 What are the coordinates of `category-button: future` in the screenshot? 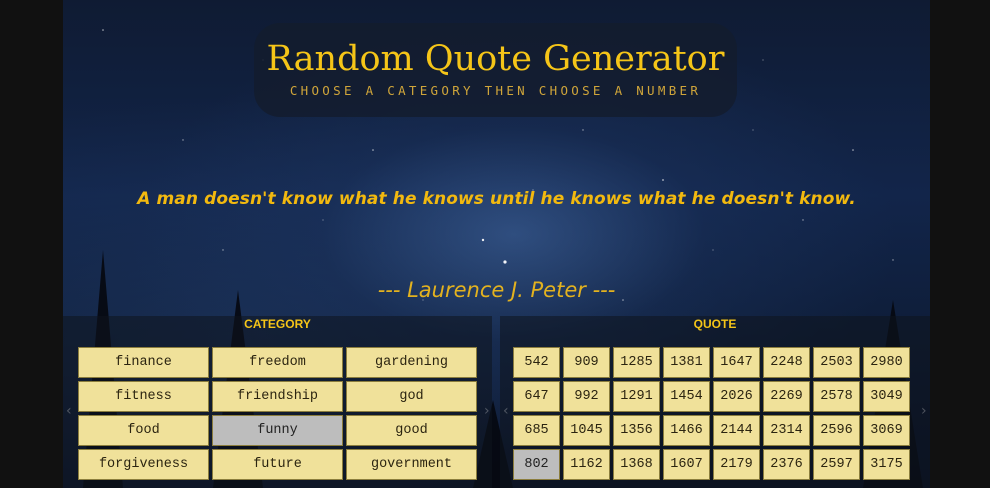 It's located at (277, 464).